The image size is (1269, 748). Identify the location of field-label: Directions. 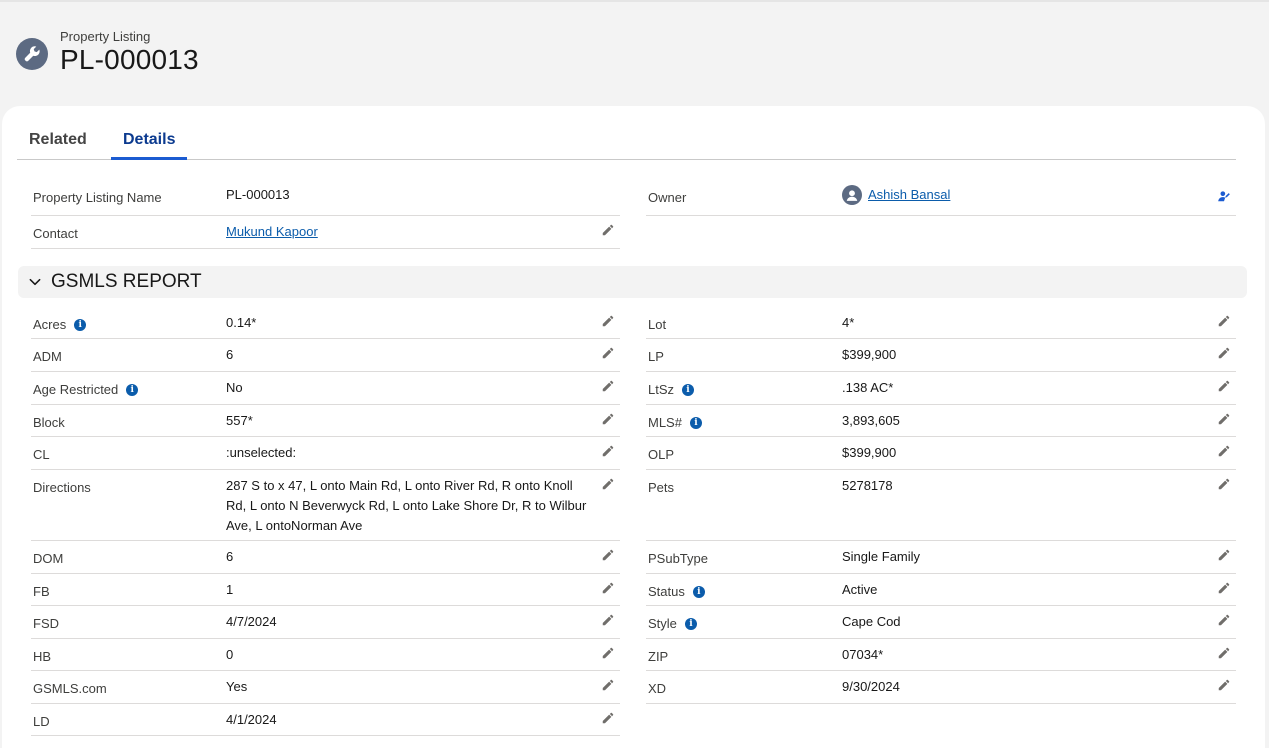
(62, 487).